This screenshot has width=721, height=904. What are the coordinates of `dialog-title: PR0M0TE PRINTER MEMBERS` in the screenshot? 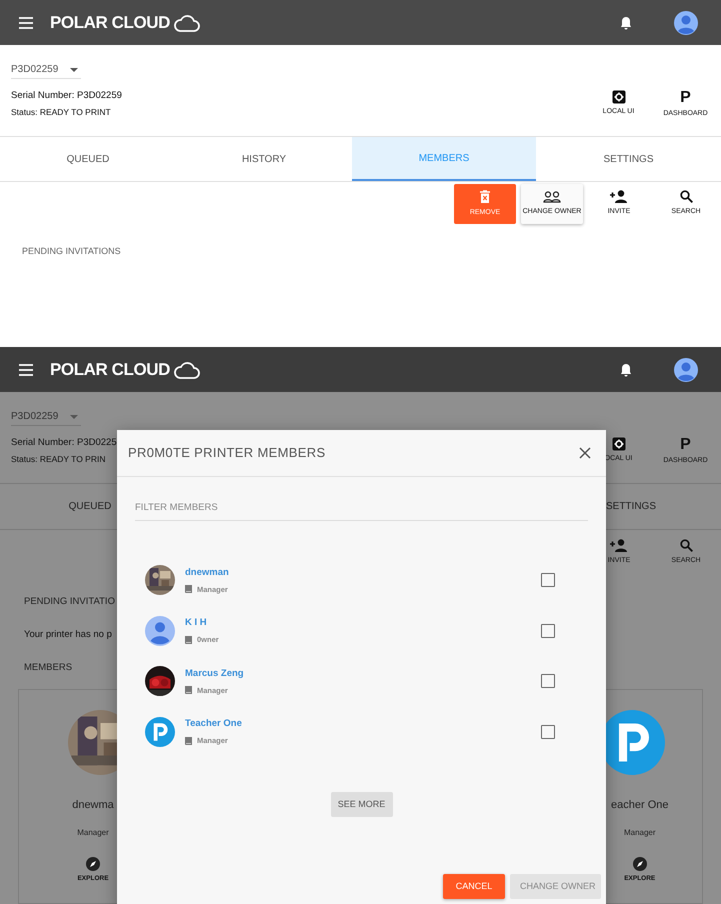 It's located at (227, 453).